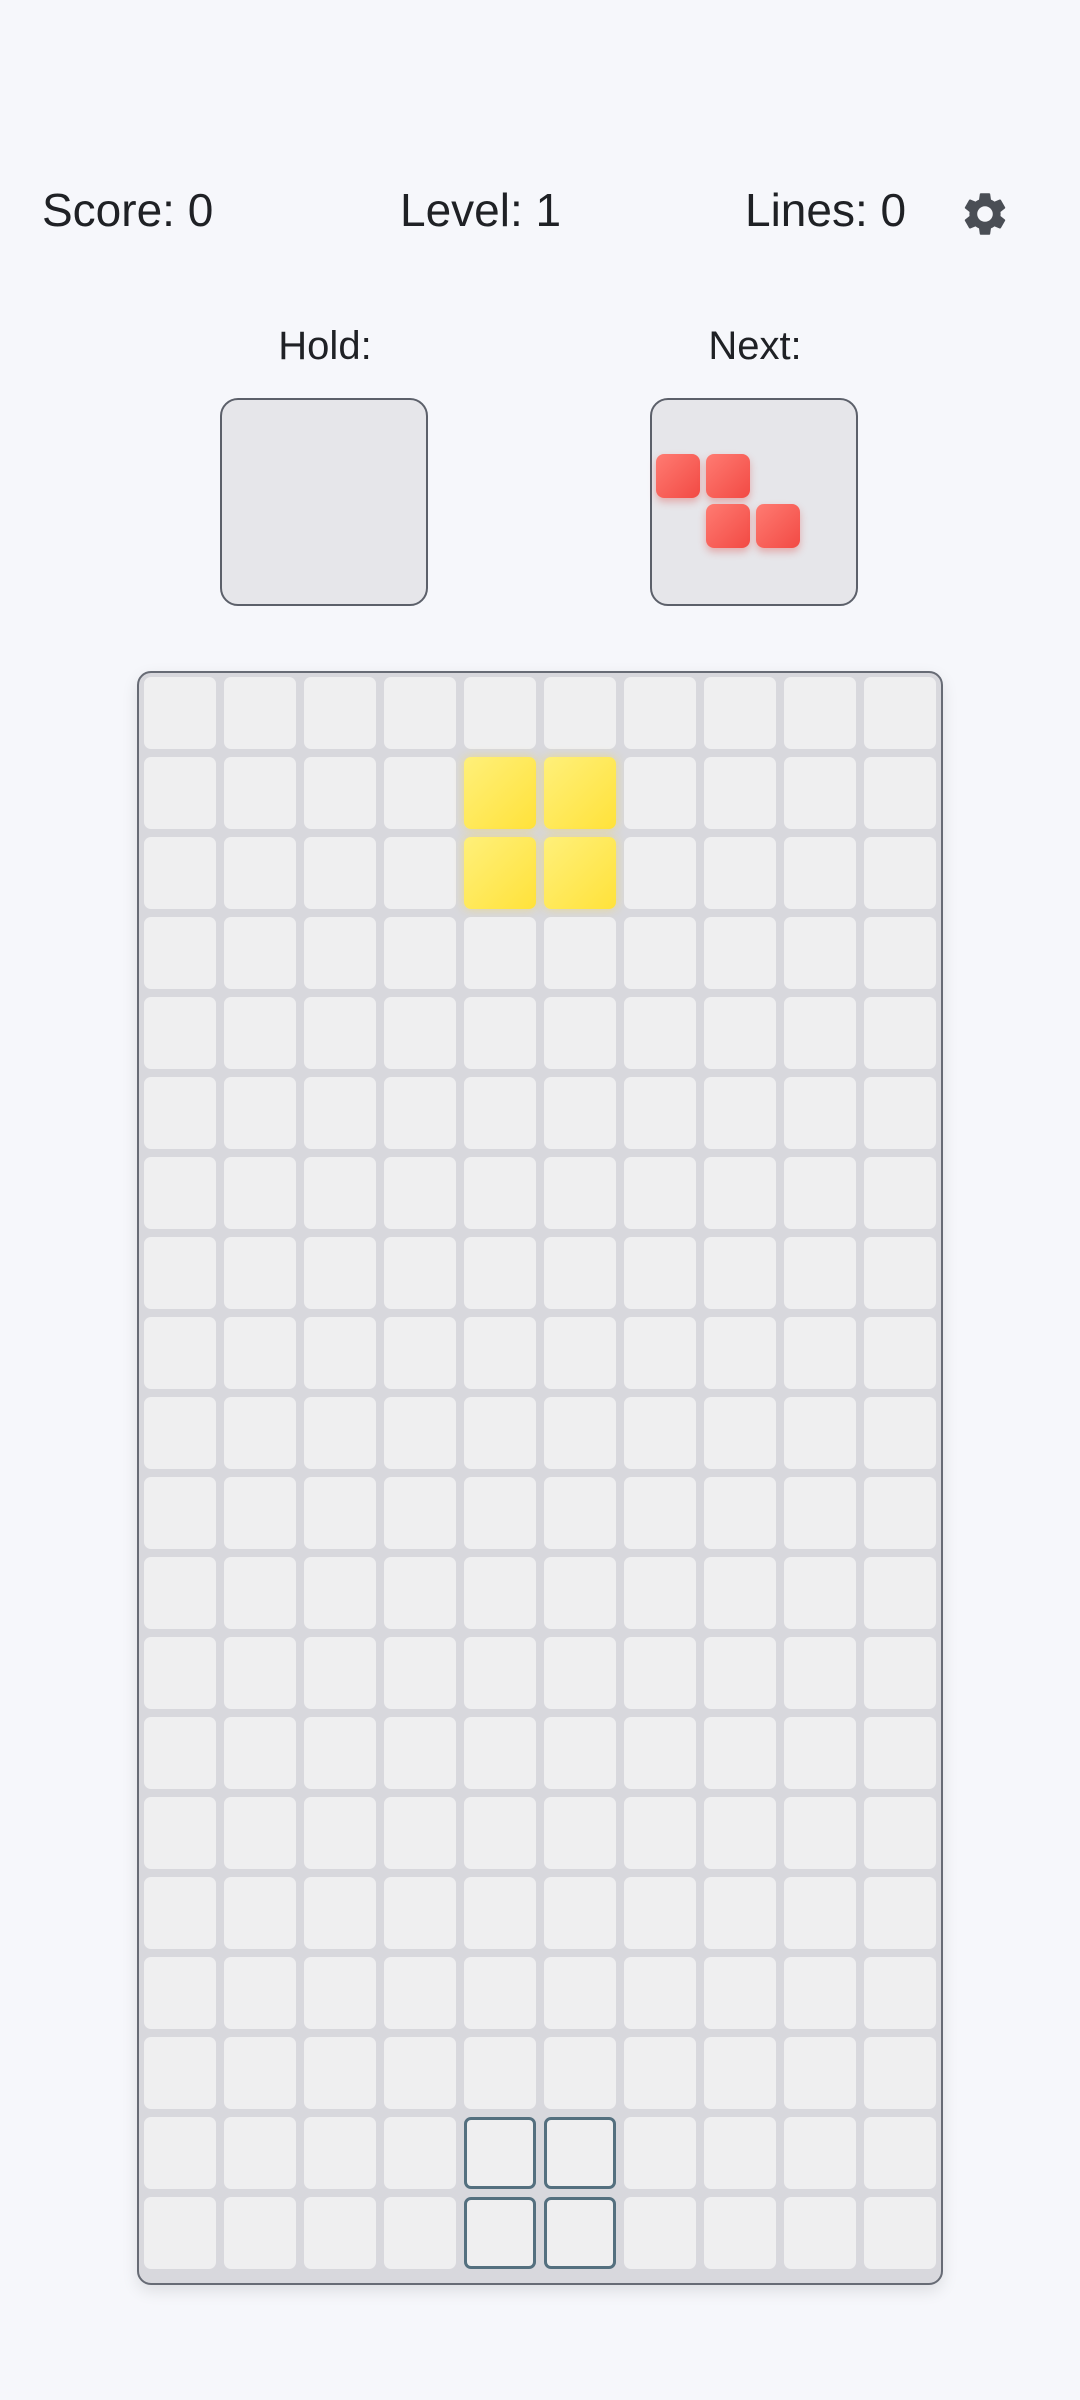  Describe the element at coordinates (826, 210) in the screenshot. I see `lines-display: Lines: 0` at that location.